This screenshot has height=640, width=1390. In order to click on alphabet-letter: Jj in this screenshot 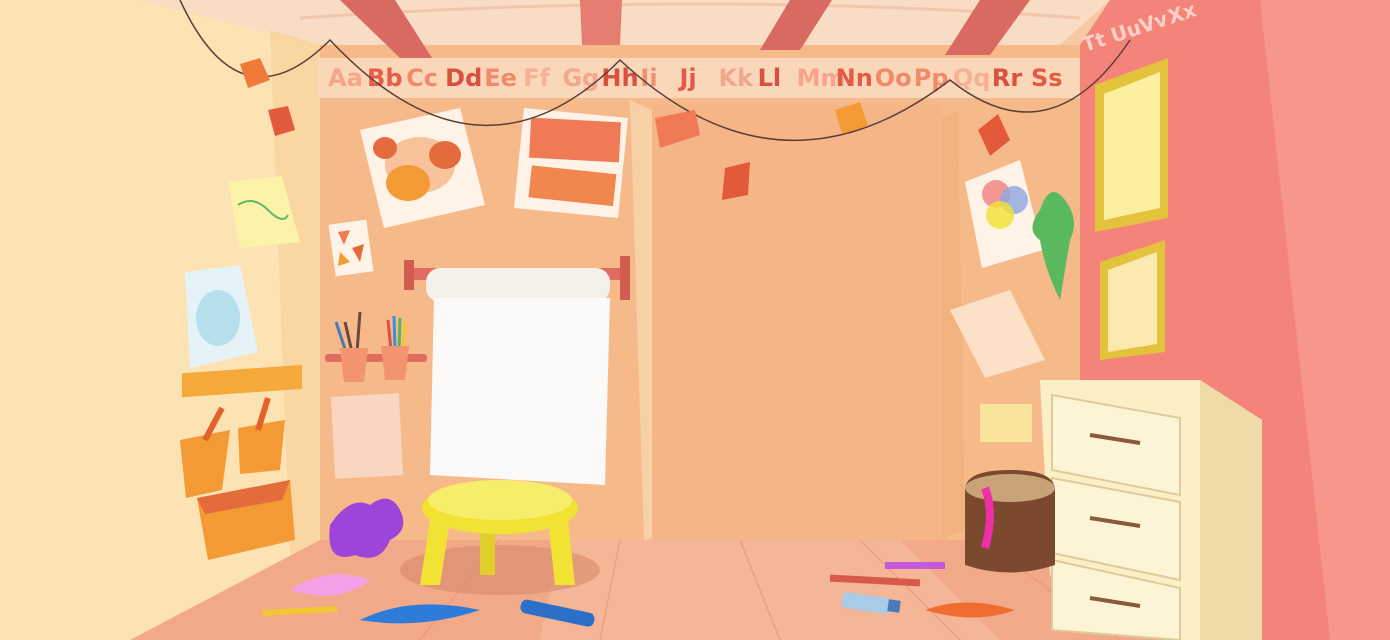, I will do `click(686, 78)`.